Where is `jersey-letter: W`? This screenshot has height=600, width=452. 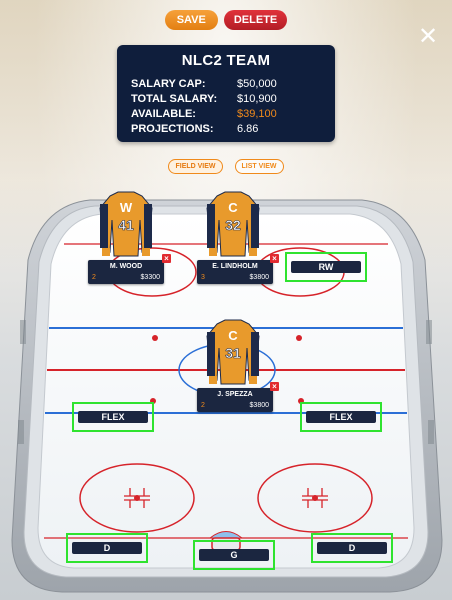
jersey-letter: W is located at coordinates (126, 207).